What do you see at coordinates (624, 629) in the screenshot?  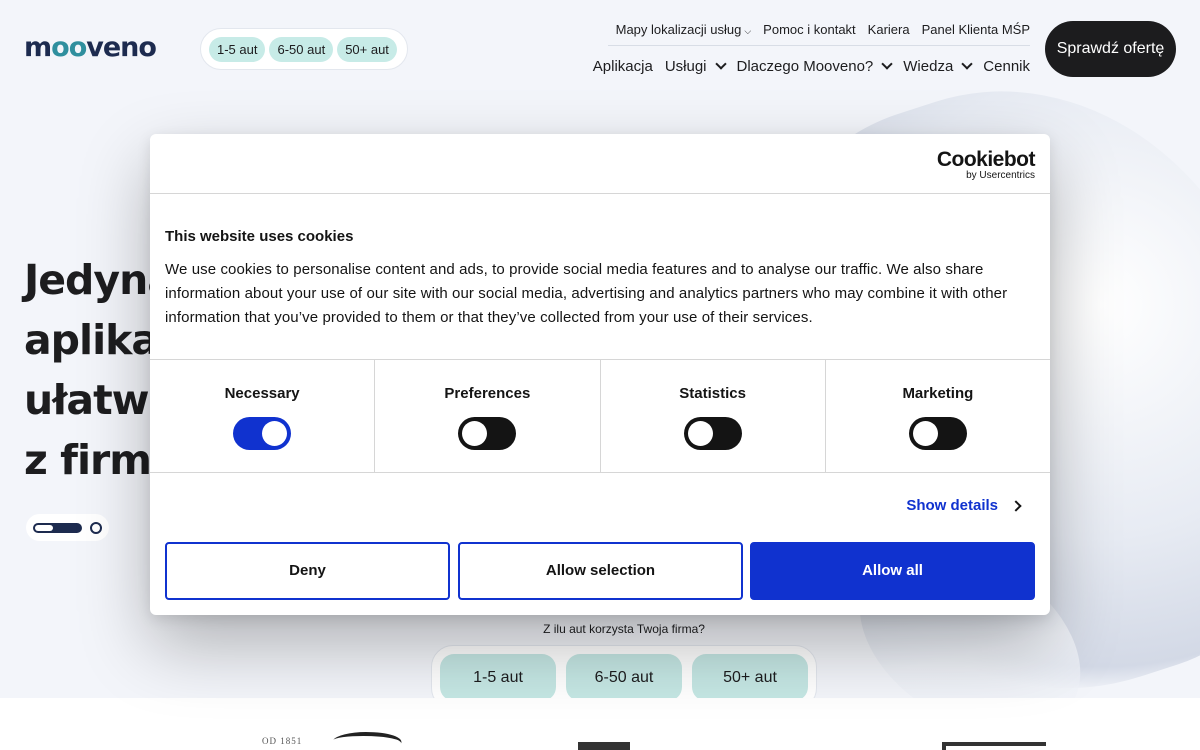 I see `fleet-question: Z ilu aut korzysta Twoja firma?` at bounding box center [624, 629].